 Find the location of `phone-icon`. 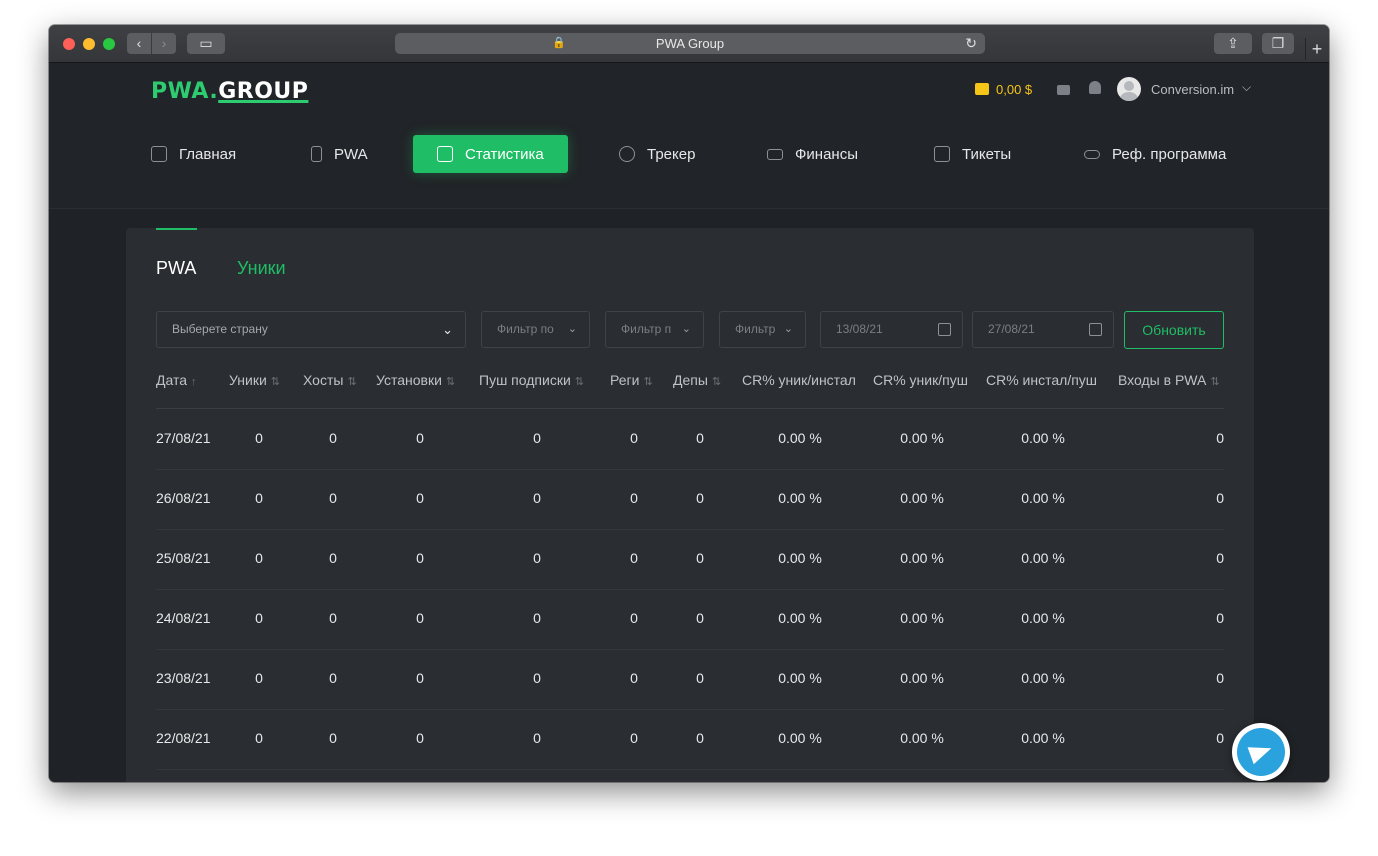

phone-icon is located at coordinates (316, 154).